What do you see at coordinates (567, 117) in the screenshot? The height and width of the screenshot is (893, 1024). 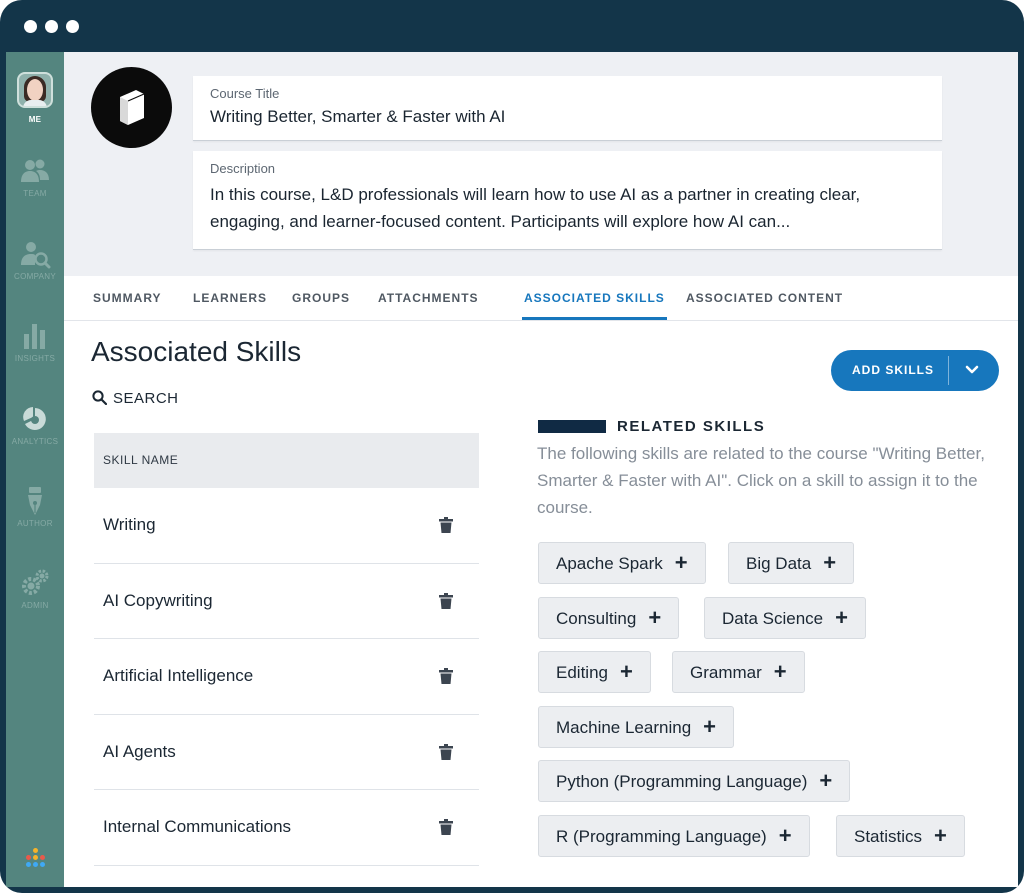 I see `course-title-value: Writing Better, Smarter & Faster with AI` at bounding box center [567, 117].